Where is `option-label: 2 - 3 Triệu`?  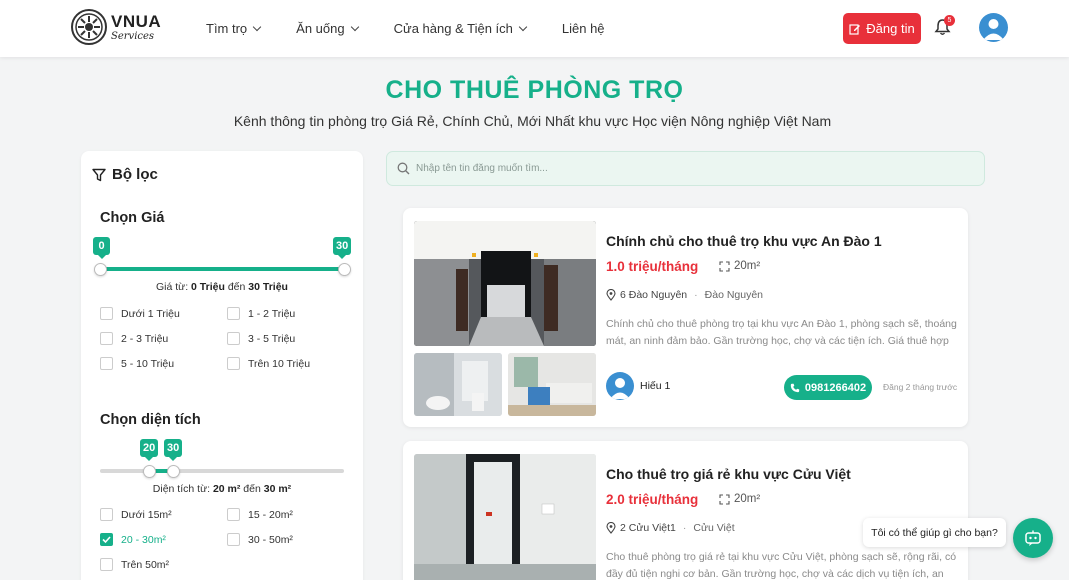 option-label: 2 - 3 Triệu is located at coordinates (145, 338).